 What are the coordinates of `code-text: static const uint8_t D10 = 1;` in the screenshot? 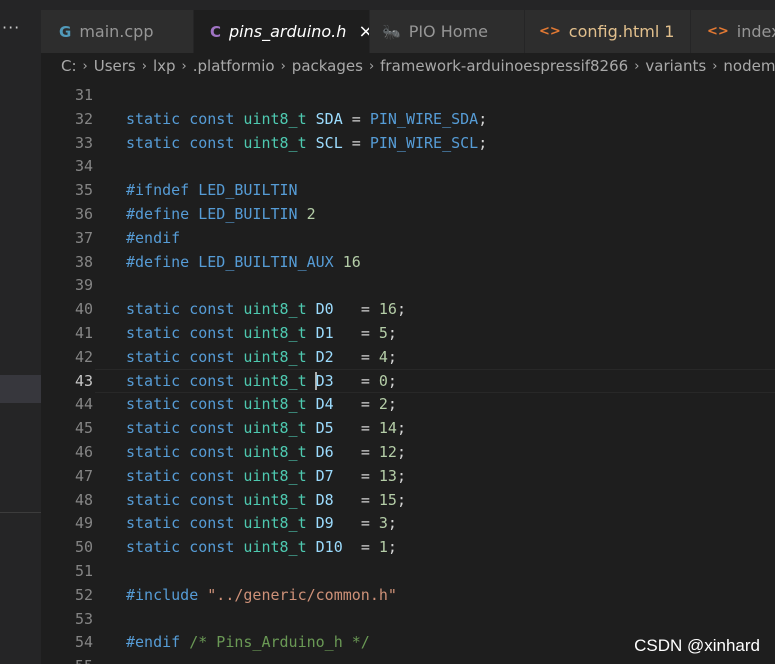 It's located at (261, 547).